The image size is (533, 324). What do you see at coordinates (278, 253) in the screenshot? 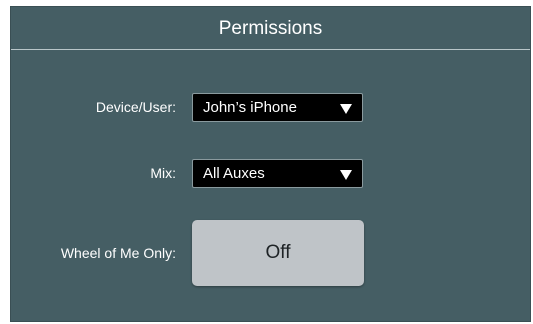
I see `wheel-of-me-toggle: Off` at bounding box center [278, 253].